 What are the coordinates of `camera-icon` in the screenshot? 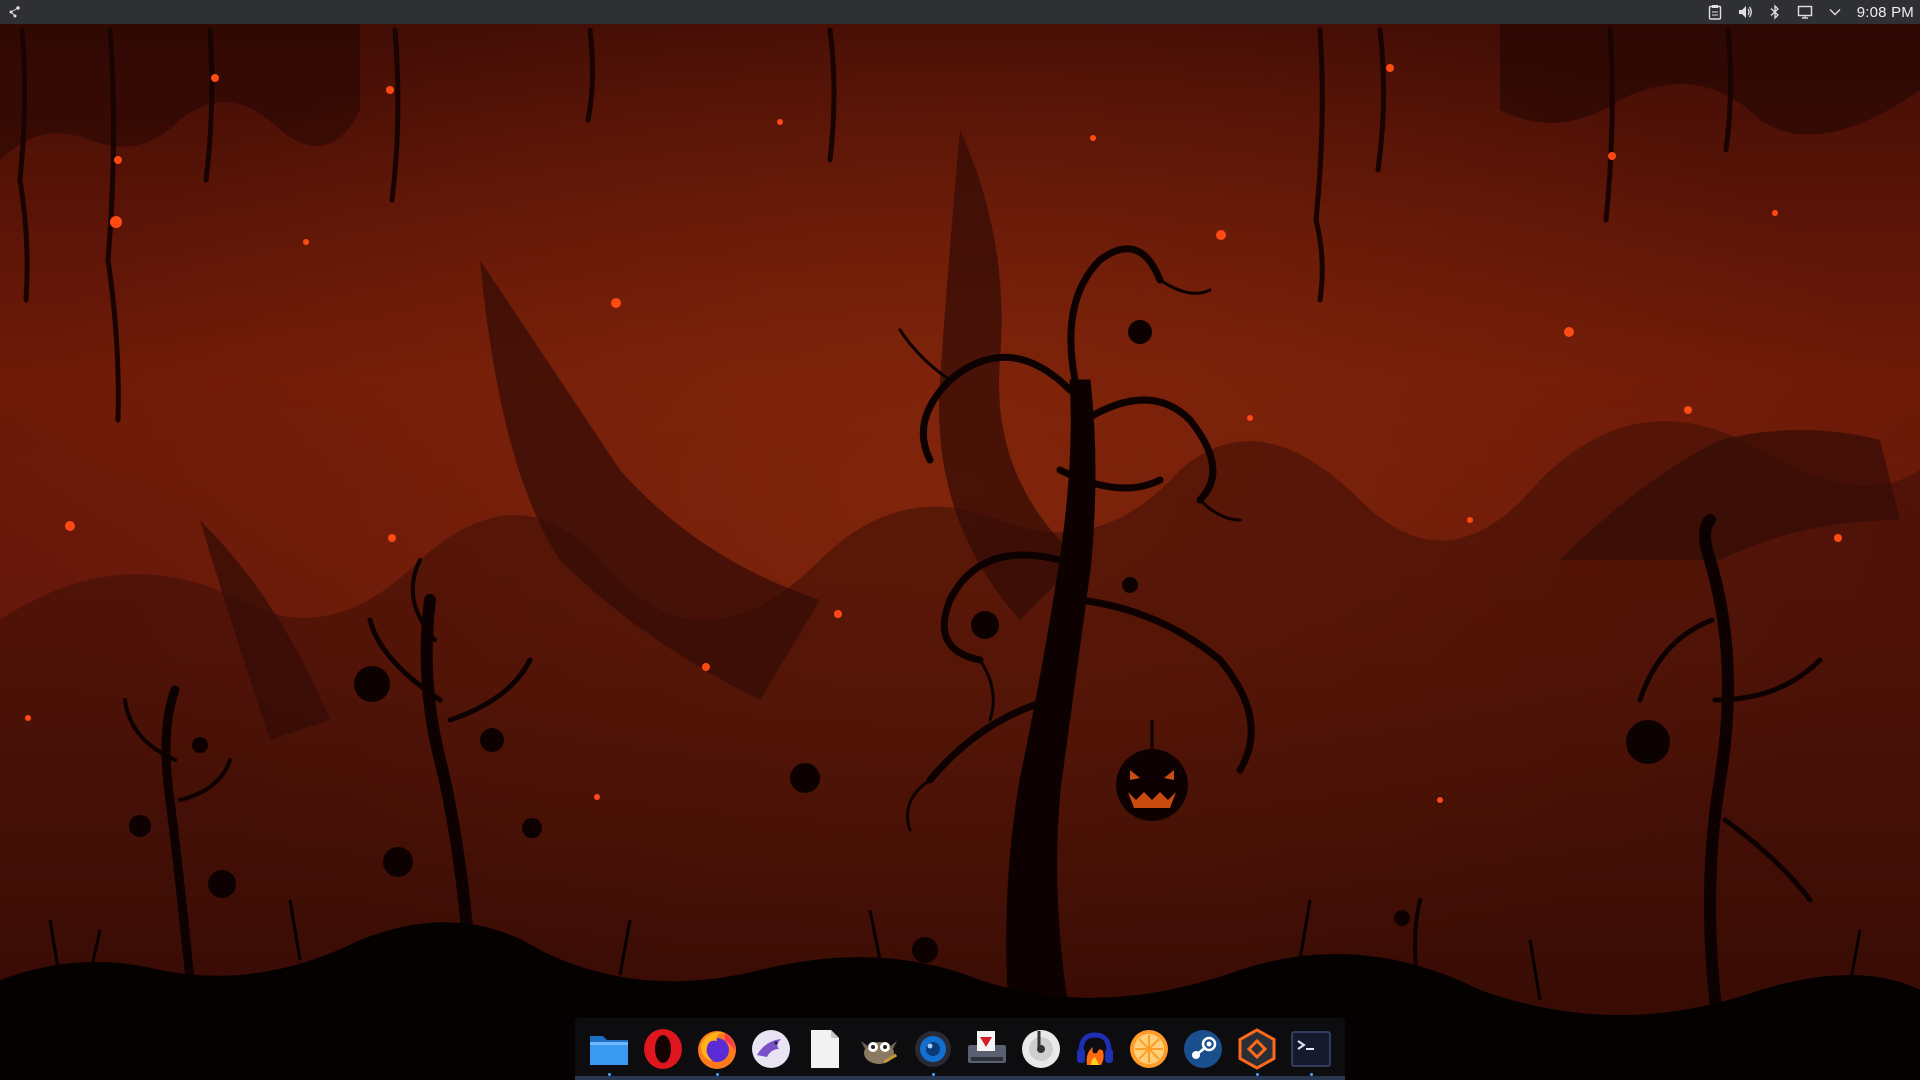 It's located at (933, 1050).